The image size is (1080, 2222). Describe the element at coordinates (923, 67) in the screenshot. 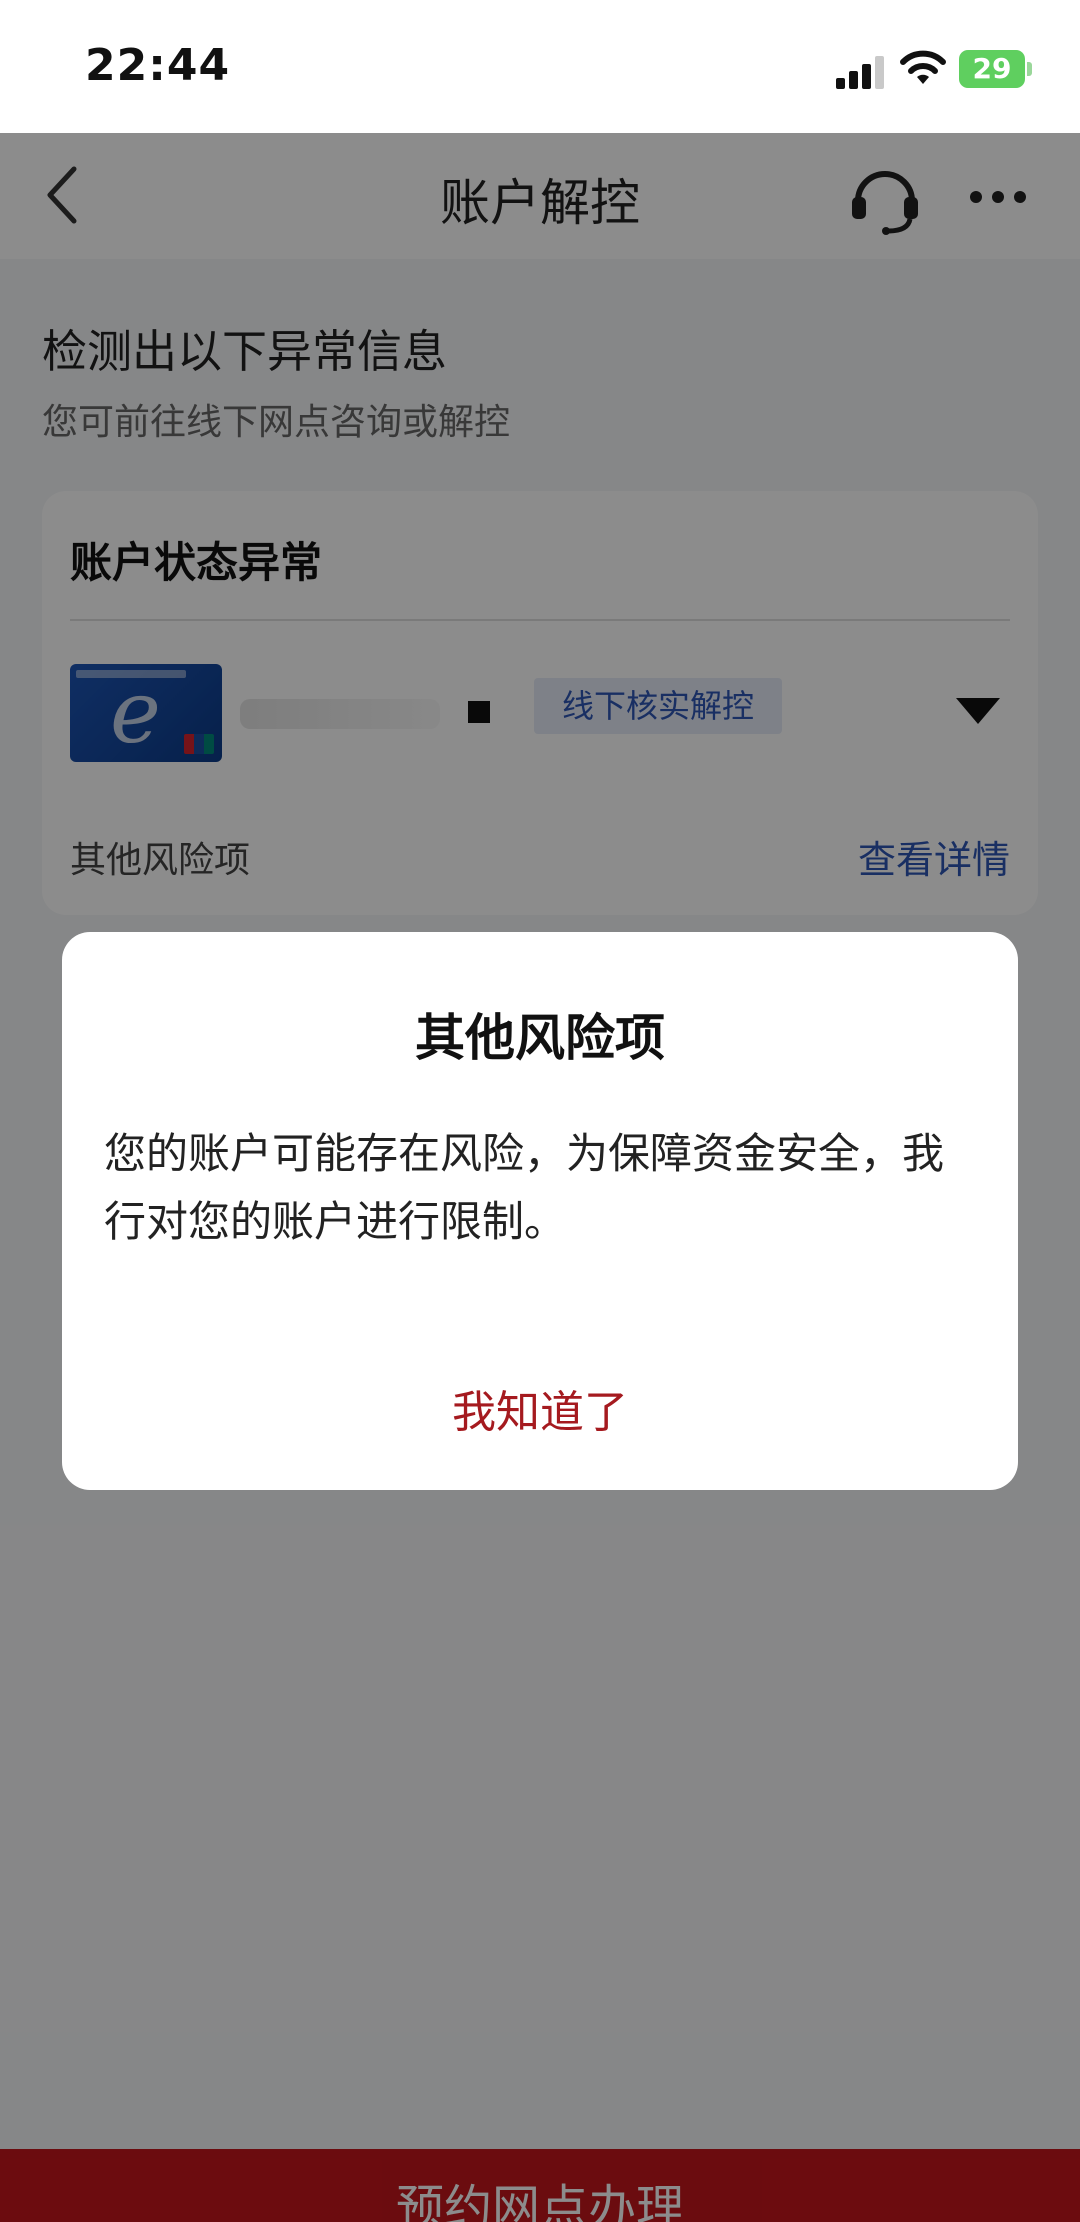

I see `wifi-icon` at that location.